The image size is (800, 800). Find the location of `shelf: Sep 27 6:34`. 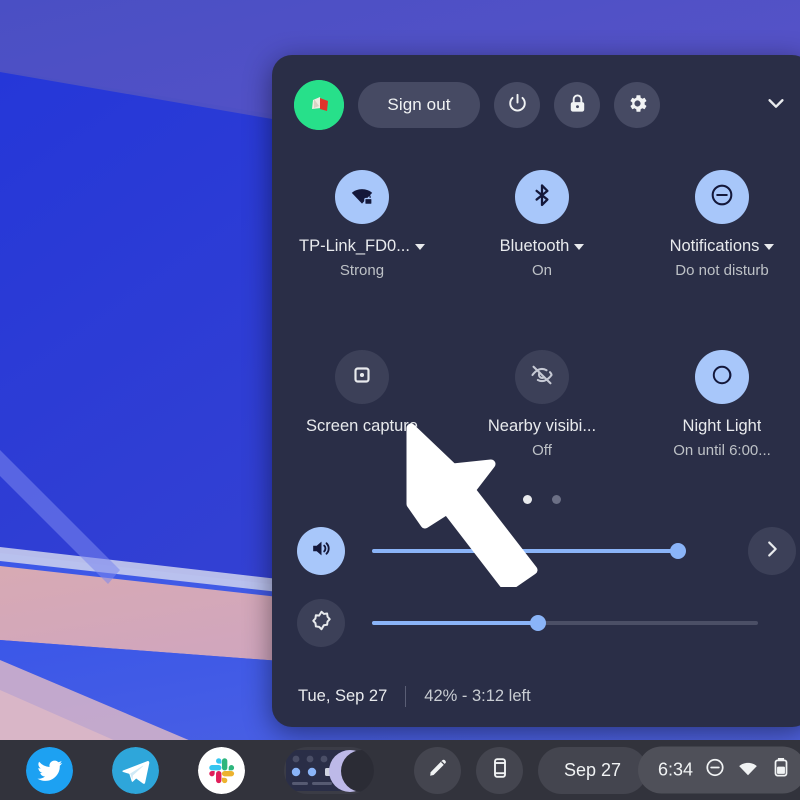

shelf: Sep 27 6:34 is located at coordinates (400, 770).